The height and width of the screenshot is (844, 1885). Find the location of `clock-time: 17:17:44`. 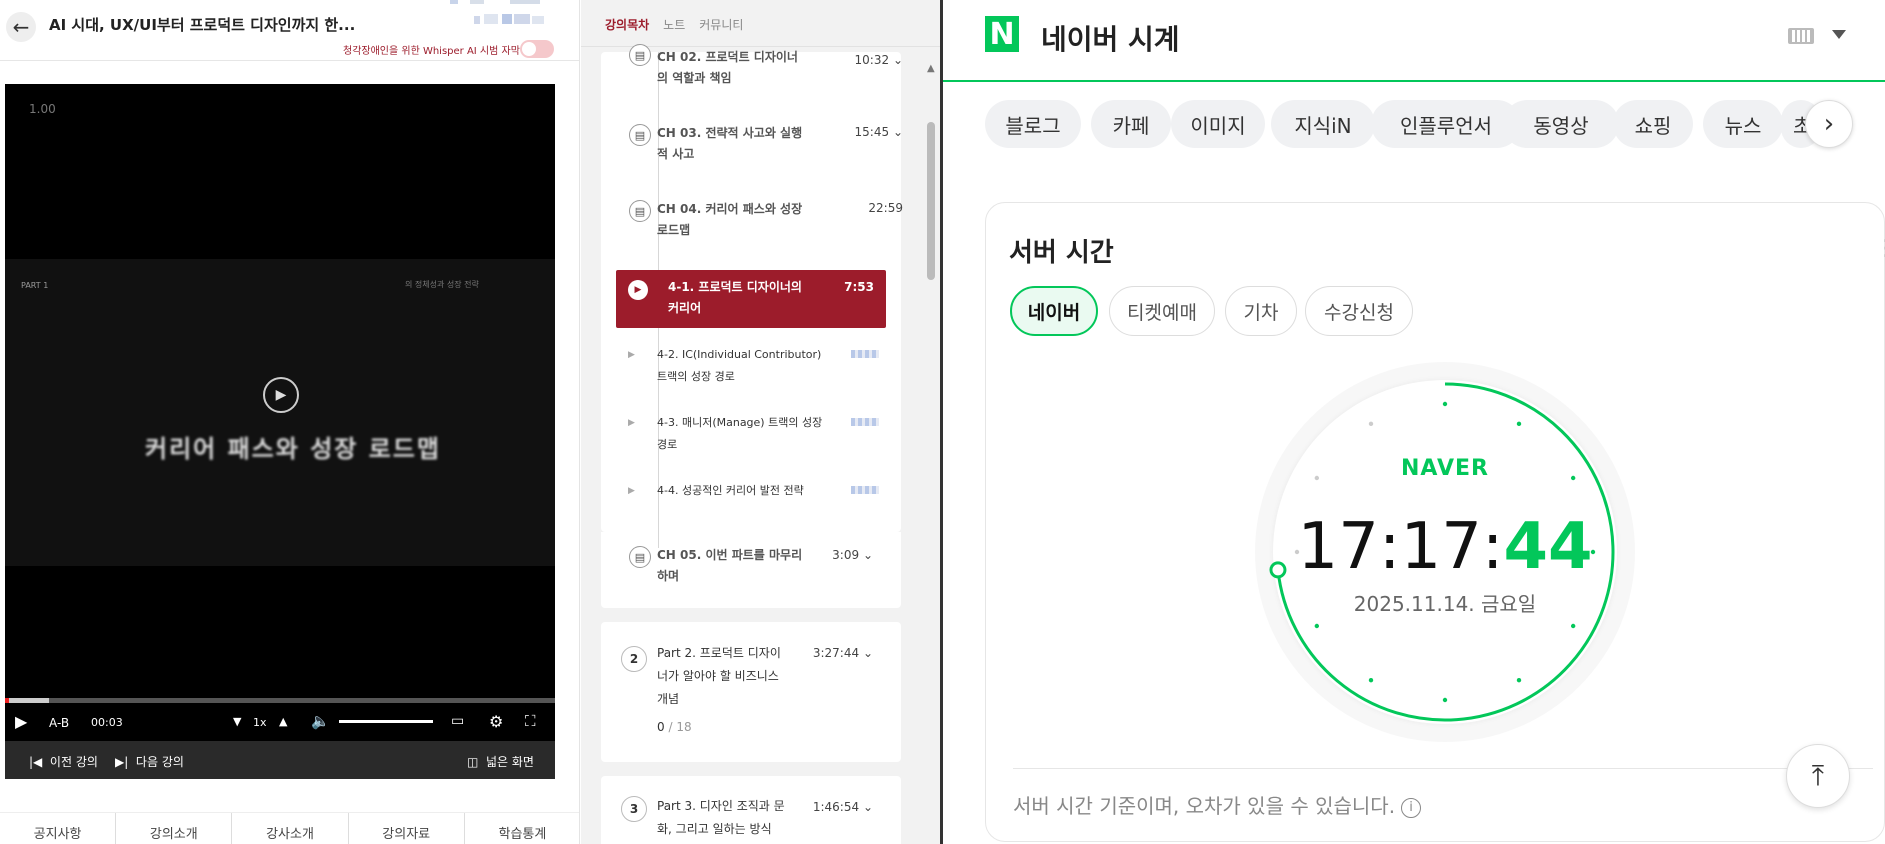

clock-time: 17:17:44 is located at coordinates (1445, 547).